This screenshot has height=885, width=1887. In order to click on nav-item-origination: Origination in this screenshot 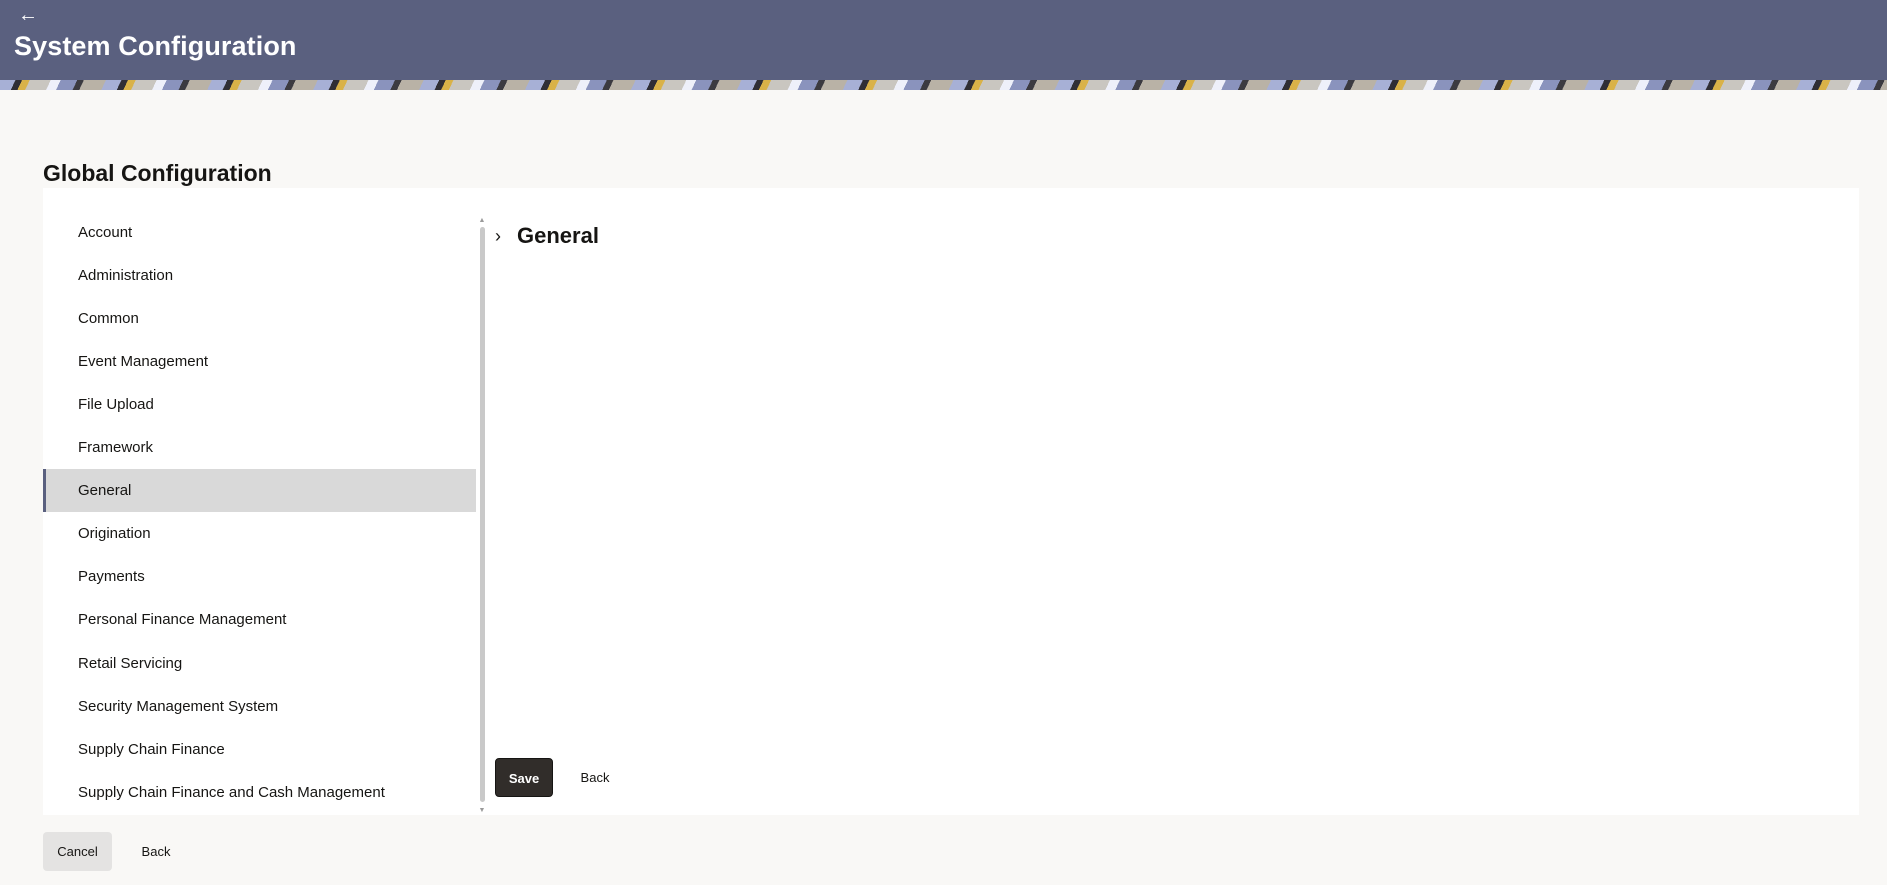, I will do `click(259, 533)`.